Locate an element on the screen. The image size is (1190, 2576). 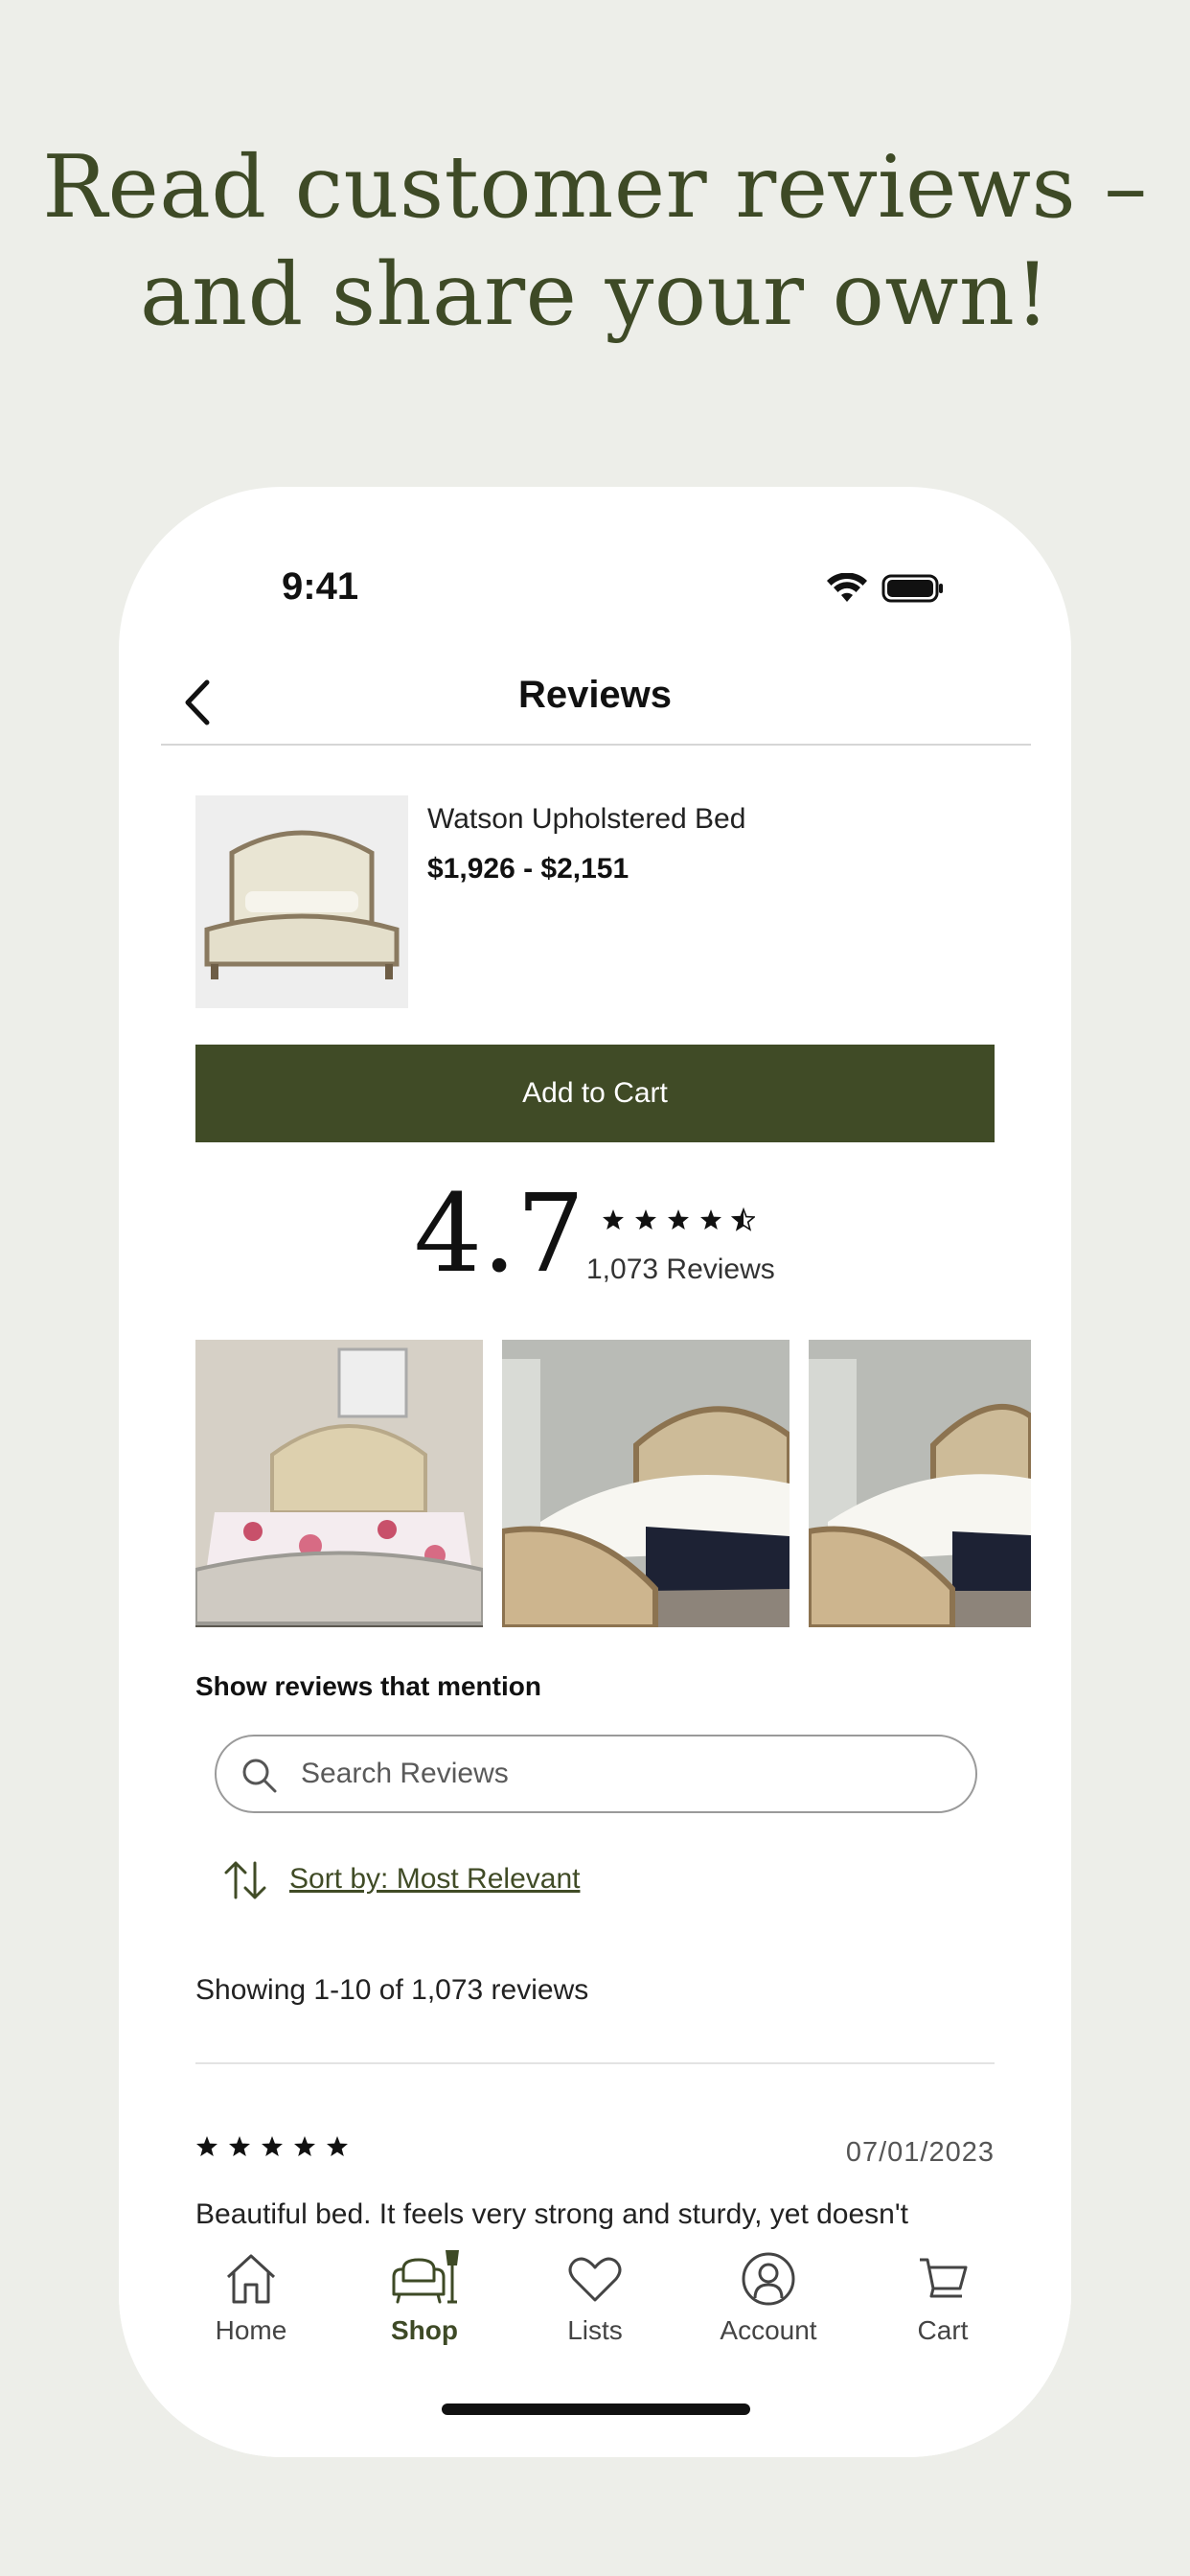
tab-lists: Lists is located at coordinates (595, 2297).